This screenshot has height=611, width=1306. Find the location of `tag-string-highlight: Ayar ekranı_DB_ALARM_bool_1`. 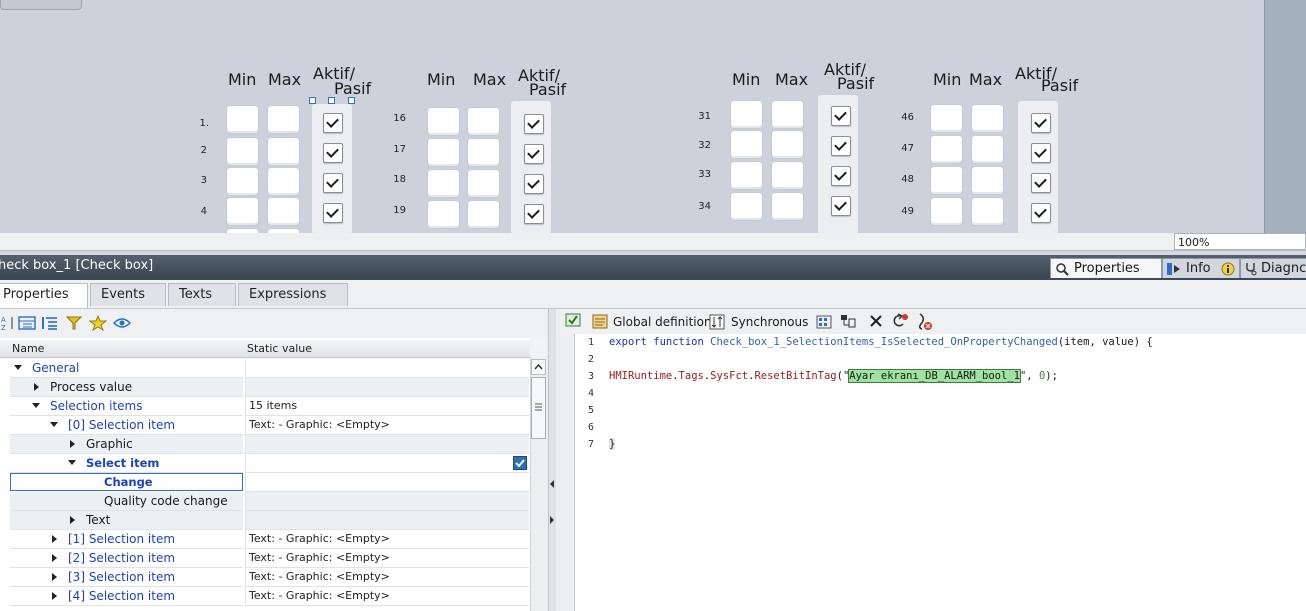

tag-string-highlight: Ayar ekranı_DB_ALARM_bool_1 is located at coordinates (934, 376).